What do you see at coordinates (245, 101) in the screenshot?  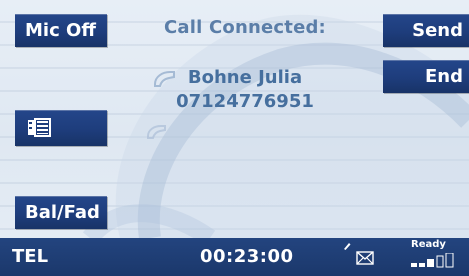 I see `caller-number: 07124776951` at bounding box center [245, 101].